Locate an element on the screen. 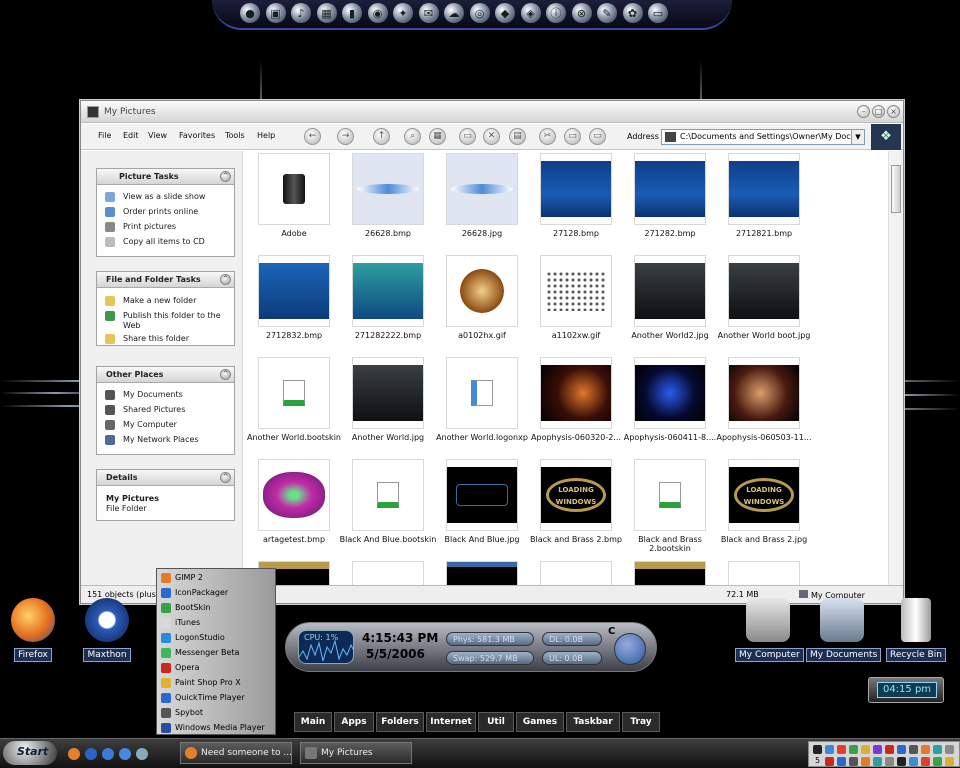 The height and width of the screenshot is (768, 960). taskbar-button-my-pictures: My Pictures is located at coordinates (356, 753).